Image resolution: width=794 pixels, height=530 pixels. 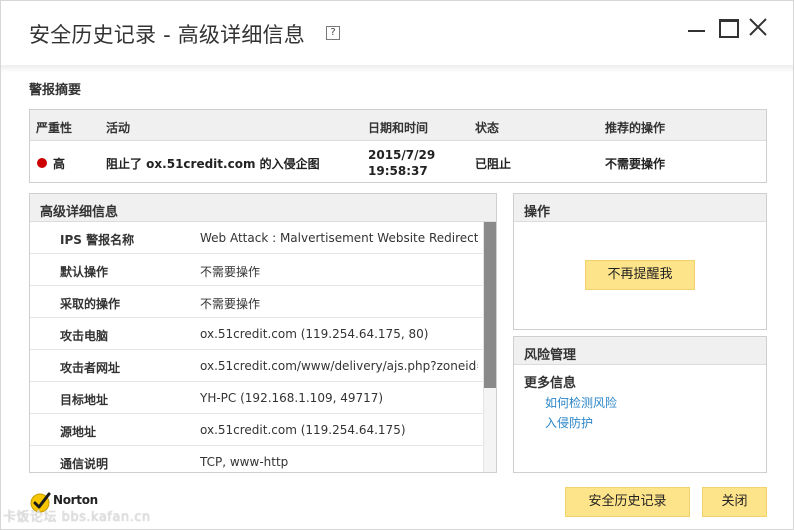 I want to click on time-value: 19:58:37, so click(x=398, y=171).